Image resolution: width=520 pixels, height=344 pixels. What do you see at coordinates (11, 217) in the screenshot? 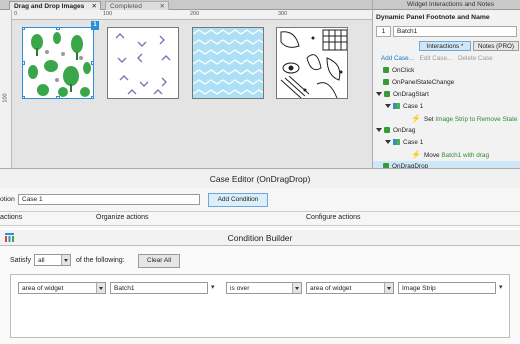
I see `column-actions: actions` at bounding box center [11, 217].